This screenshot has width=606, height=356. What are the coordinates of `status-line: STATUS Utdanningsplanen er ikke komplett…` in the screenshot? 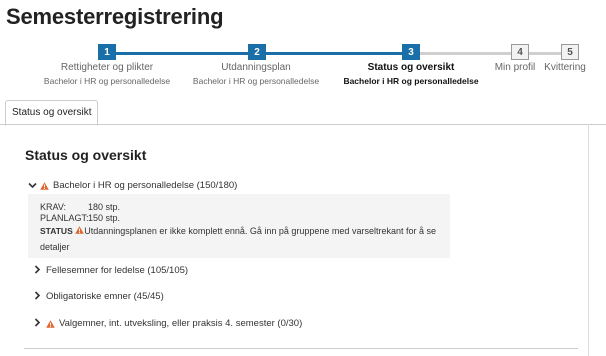 It's located at (242, 239).